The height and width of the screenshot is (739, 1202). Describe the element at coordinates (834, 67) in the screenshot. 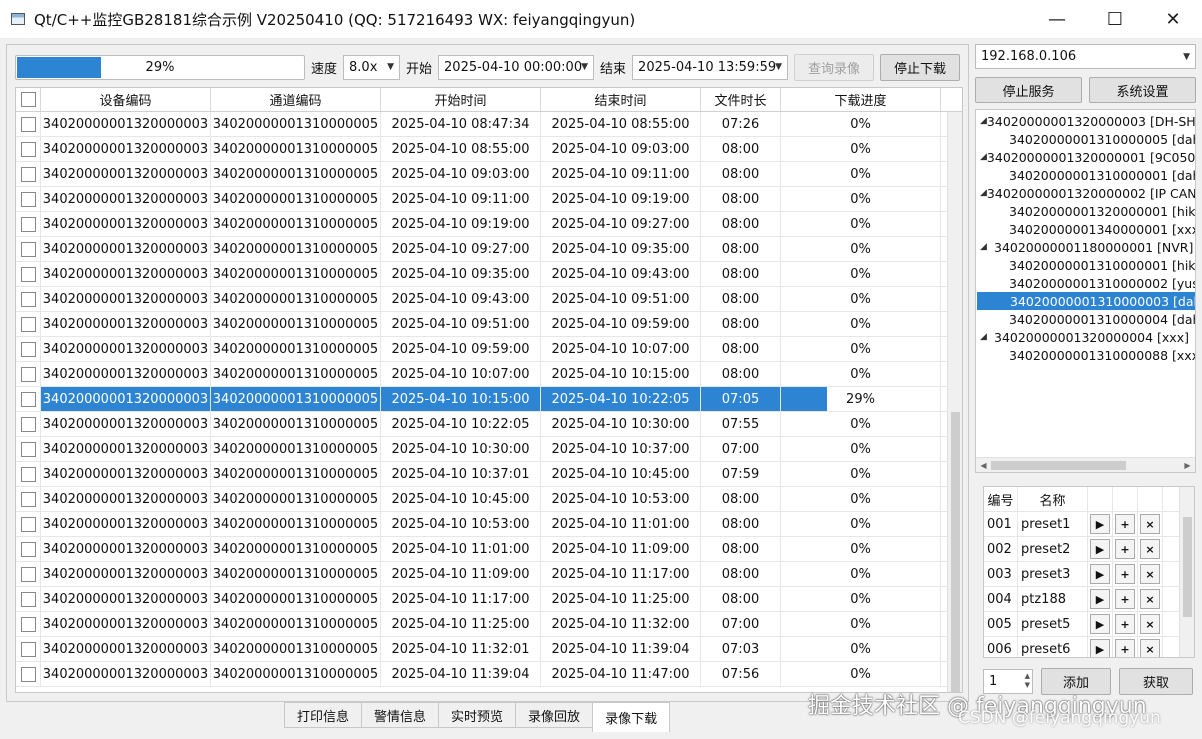

I see `query-recording-button: 查询录像` at that location.